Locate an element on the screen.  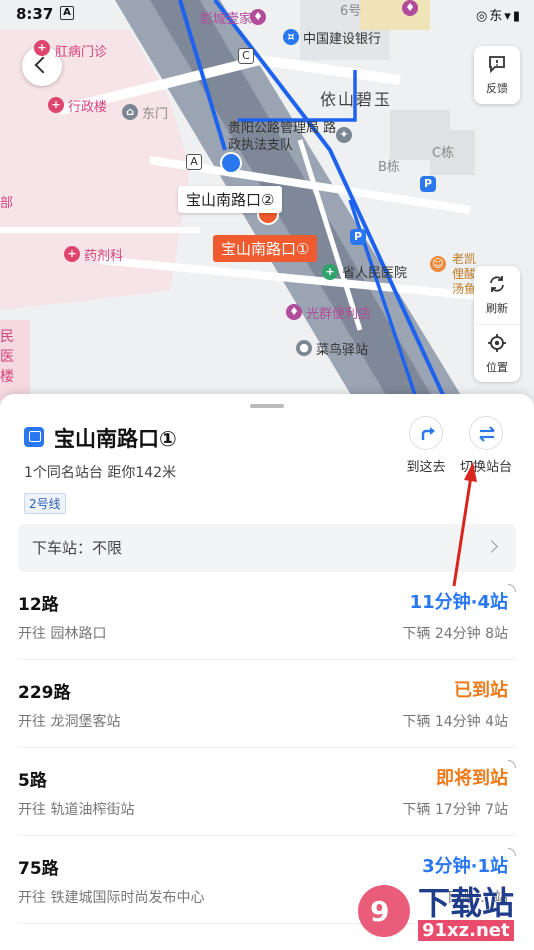
cinema-icon: ♦ is located at coordinates (258, 17).